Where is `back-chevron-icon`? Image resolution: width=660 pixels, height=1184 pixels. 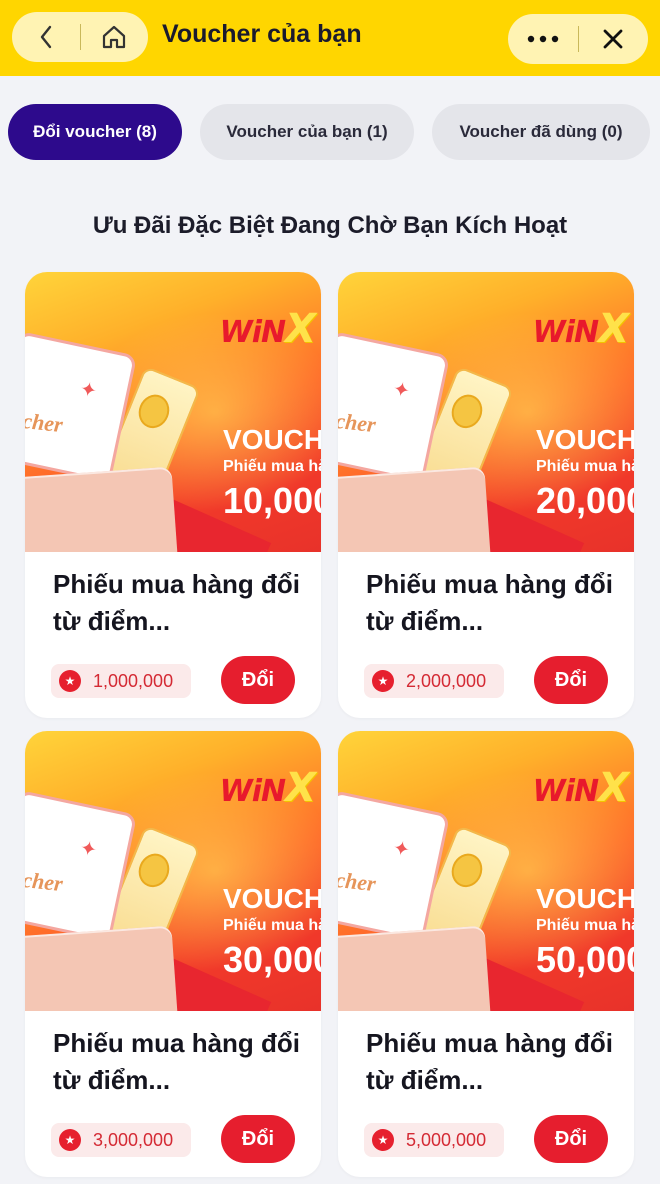 back-chevron-icon is located at coordinates (45, 37).